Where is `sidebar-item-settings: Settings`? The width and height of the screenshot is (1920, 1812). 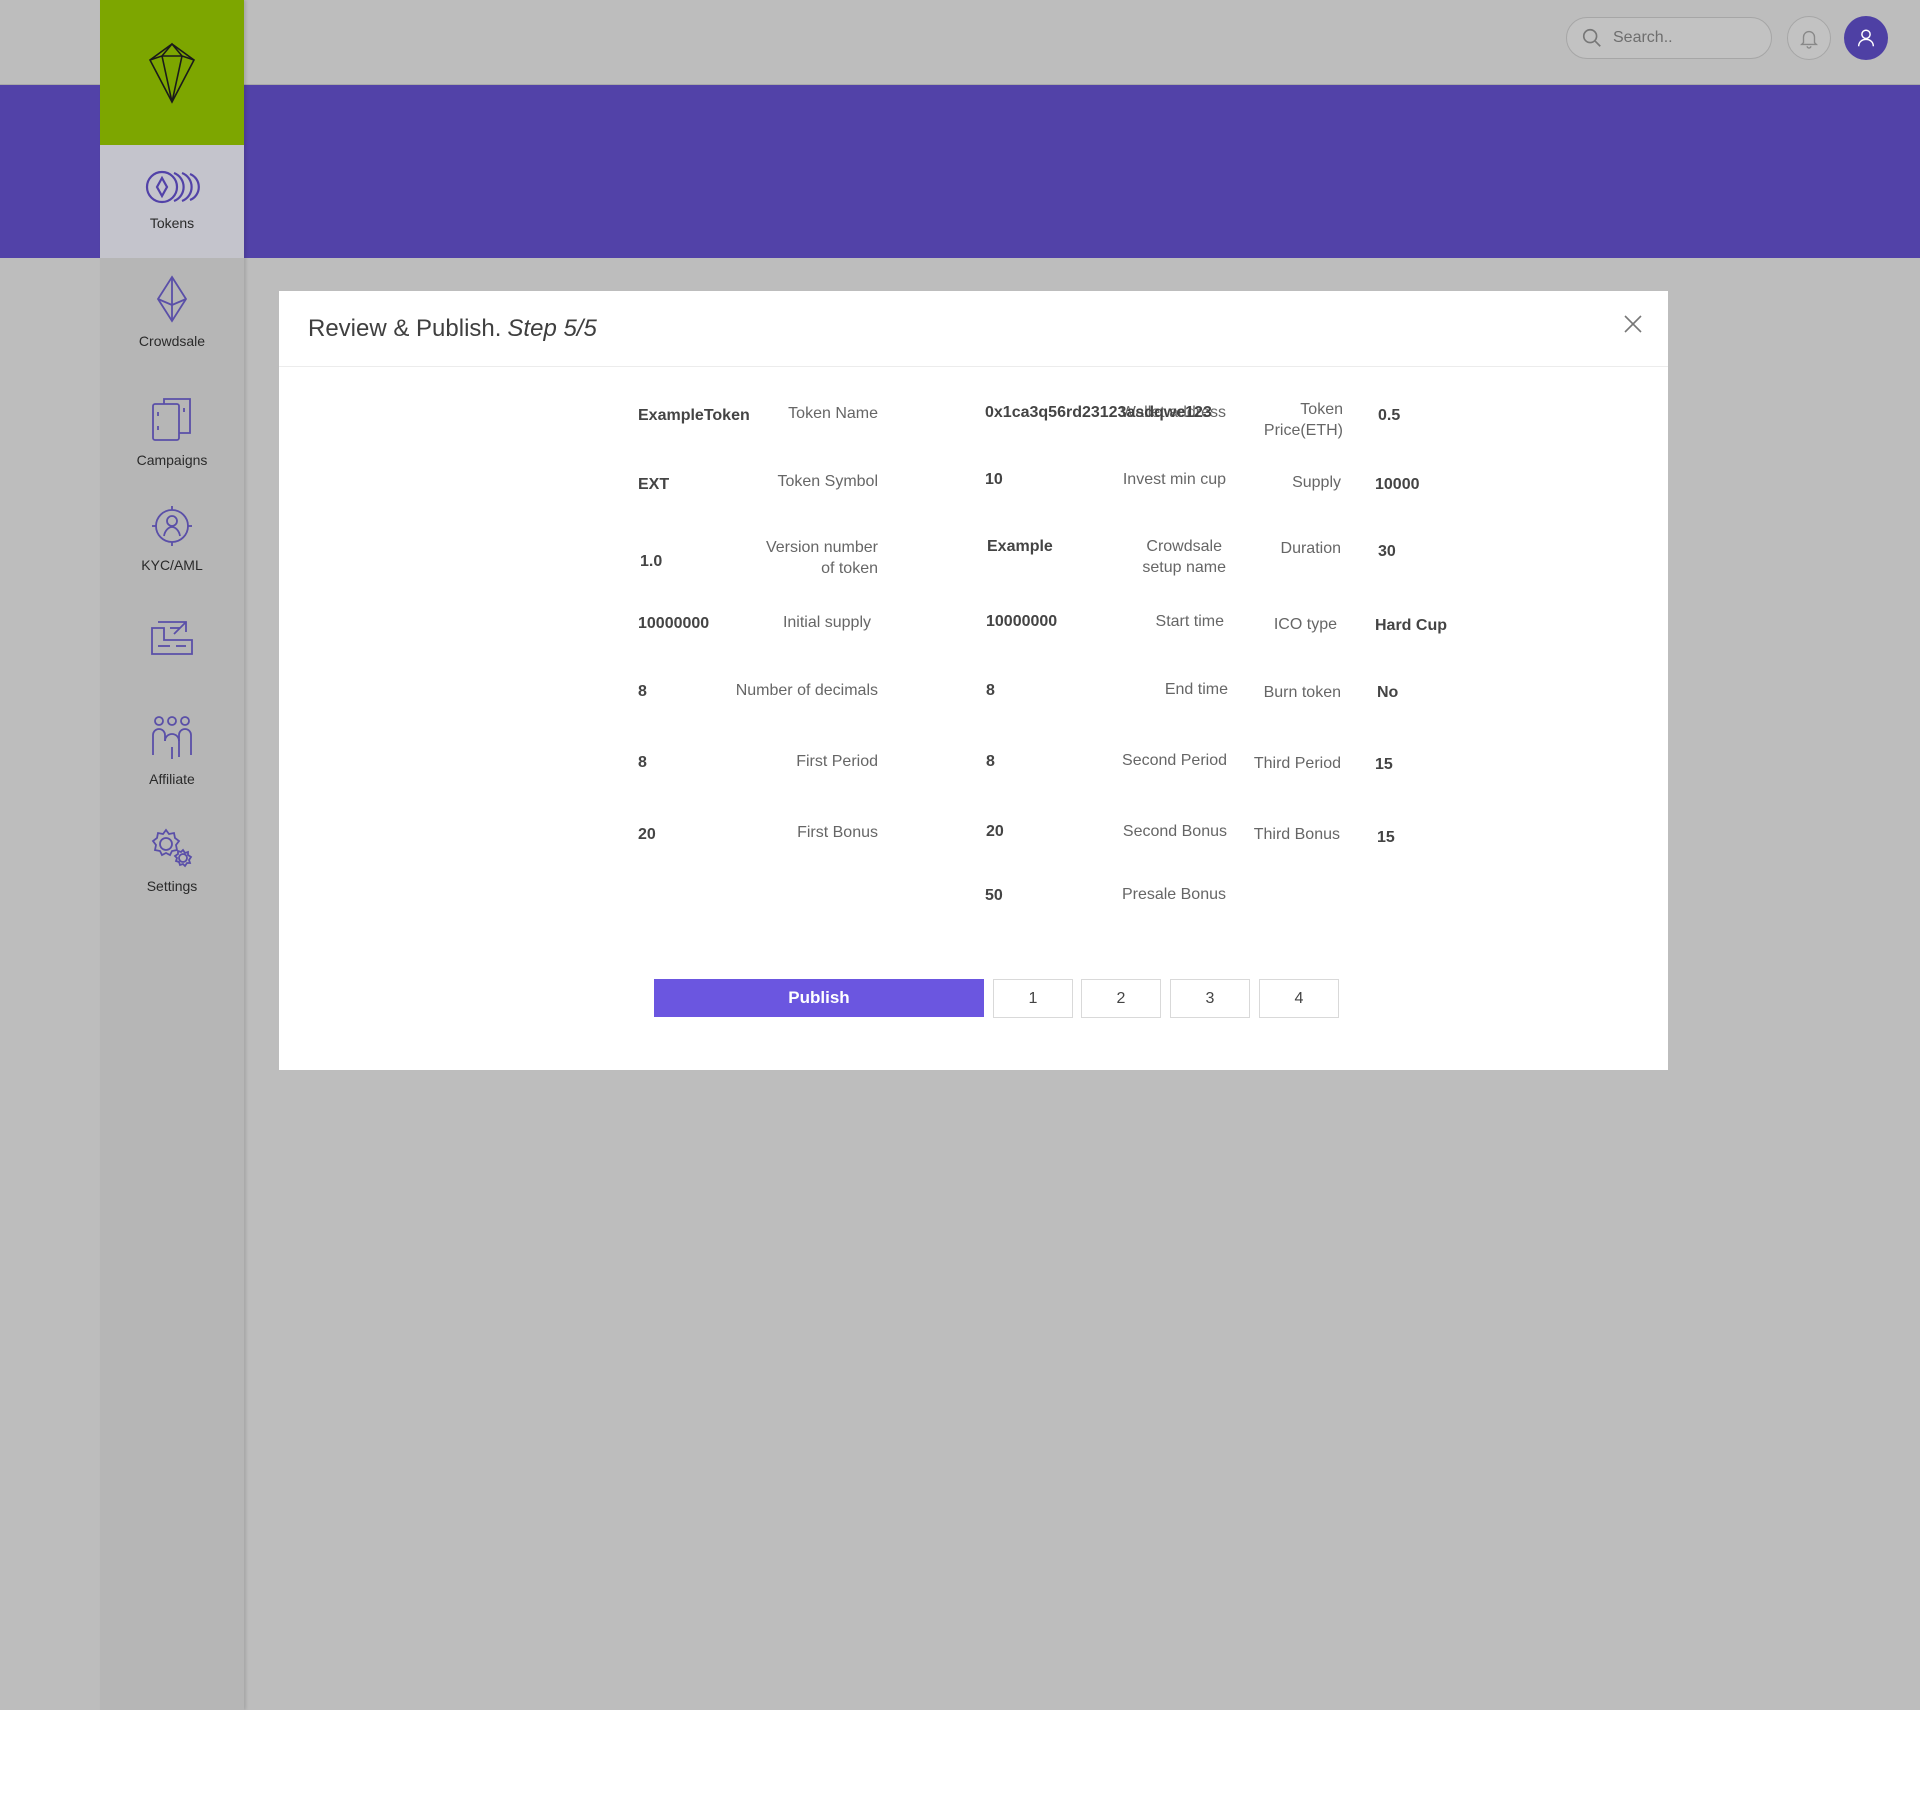 sidebar-item-settings: Settings is located at coordinates (172, 861).